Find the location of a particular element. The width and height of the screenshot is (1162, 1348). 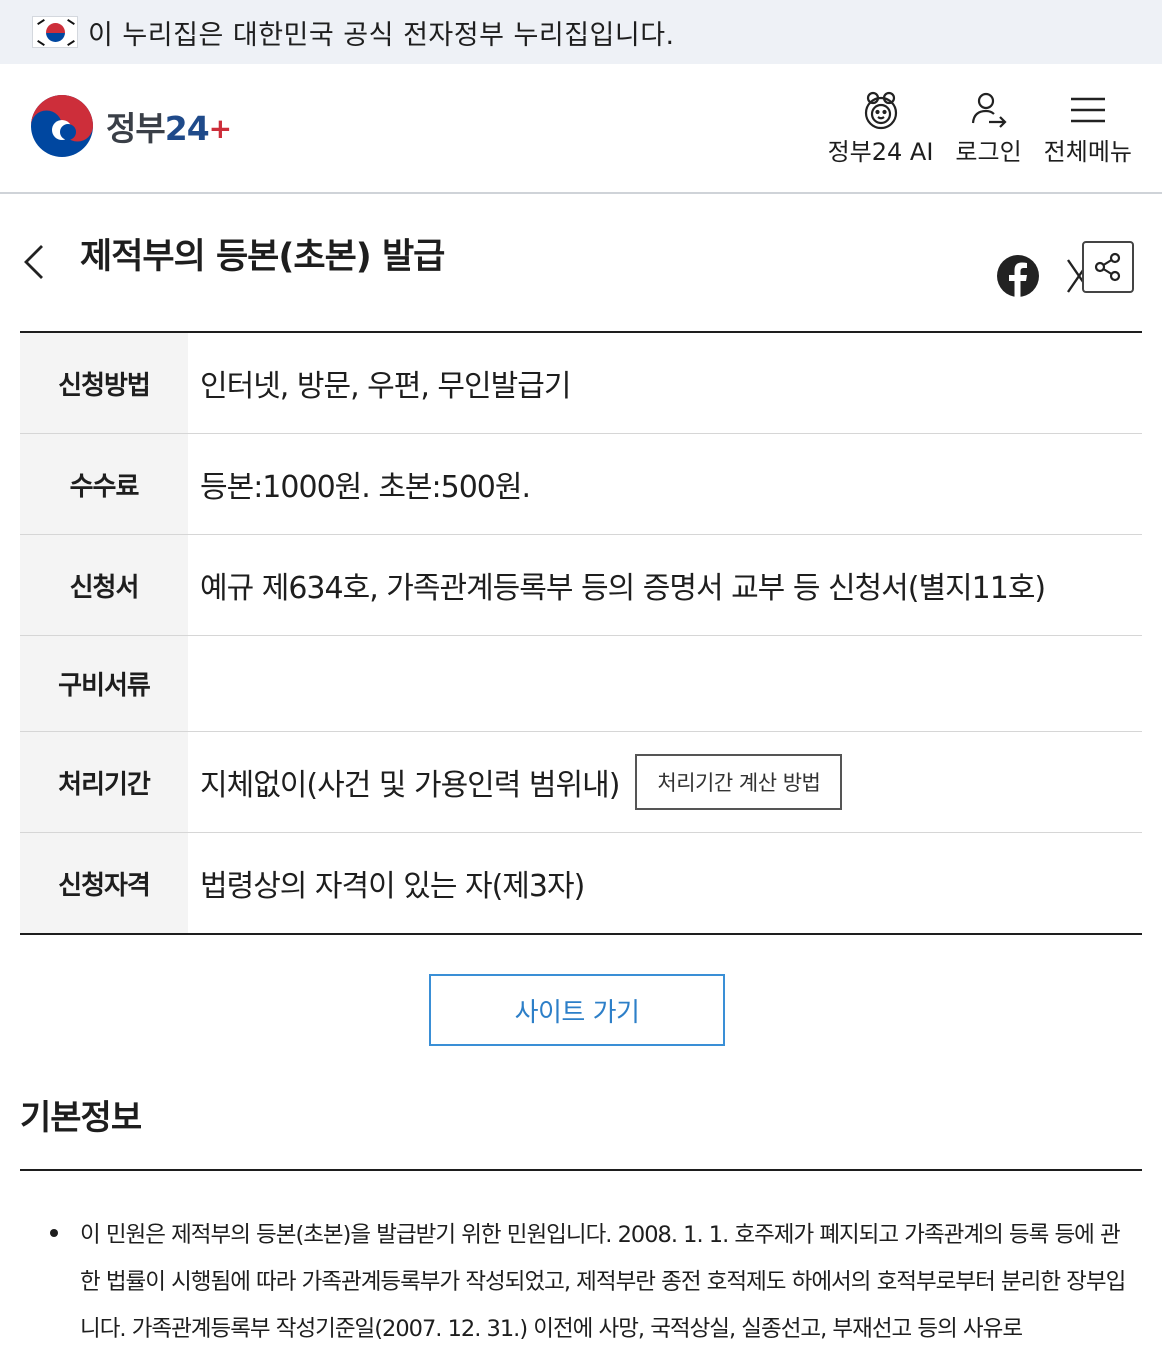

login-label: 로그인 is located at coordinates (988, 152).